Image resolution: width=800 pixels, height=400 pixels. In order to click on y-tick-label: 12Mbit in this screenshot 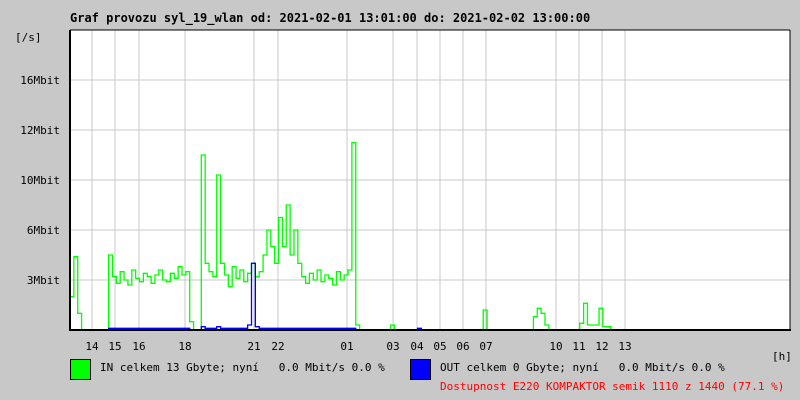, I will do `click(40, 130)`.